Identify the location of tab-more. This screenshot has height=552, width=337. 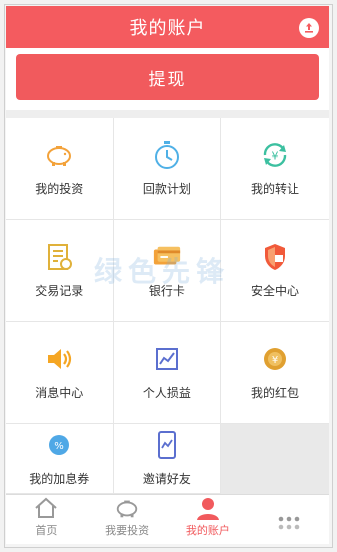
(288, 519).